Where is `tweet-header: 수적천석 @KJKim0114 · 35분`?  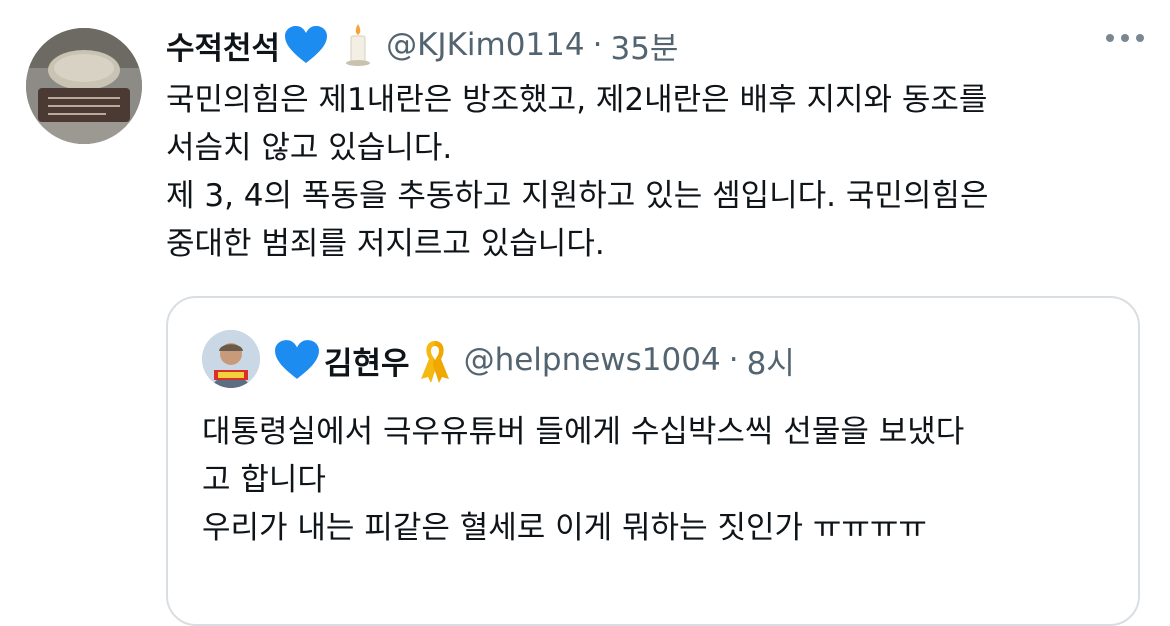 tweet-header: 수적천석 @KJKim0114 · 35분 is located at coordinates (422, 45).